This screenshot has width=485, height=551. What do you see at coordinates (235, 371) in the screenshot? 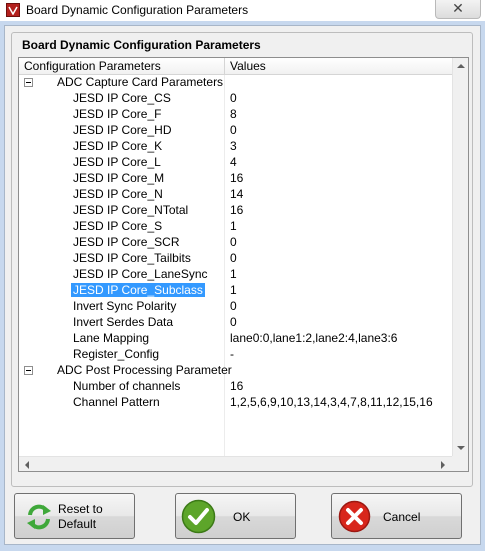
I see `tree-group-adc-post-processing: ADC Post Processing Parameter` at bounding box center [235, 371].